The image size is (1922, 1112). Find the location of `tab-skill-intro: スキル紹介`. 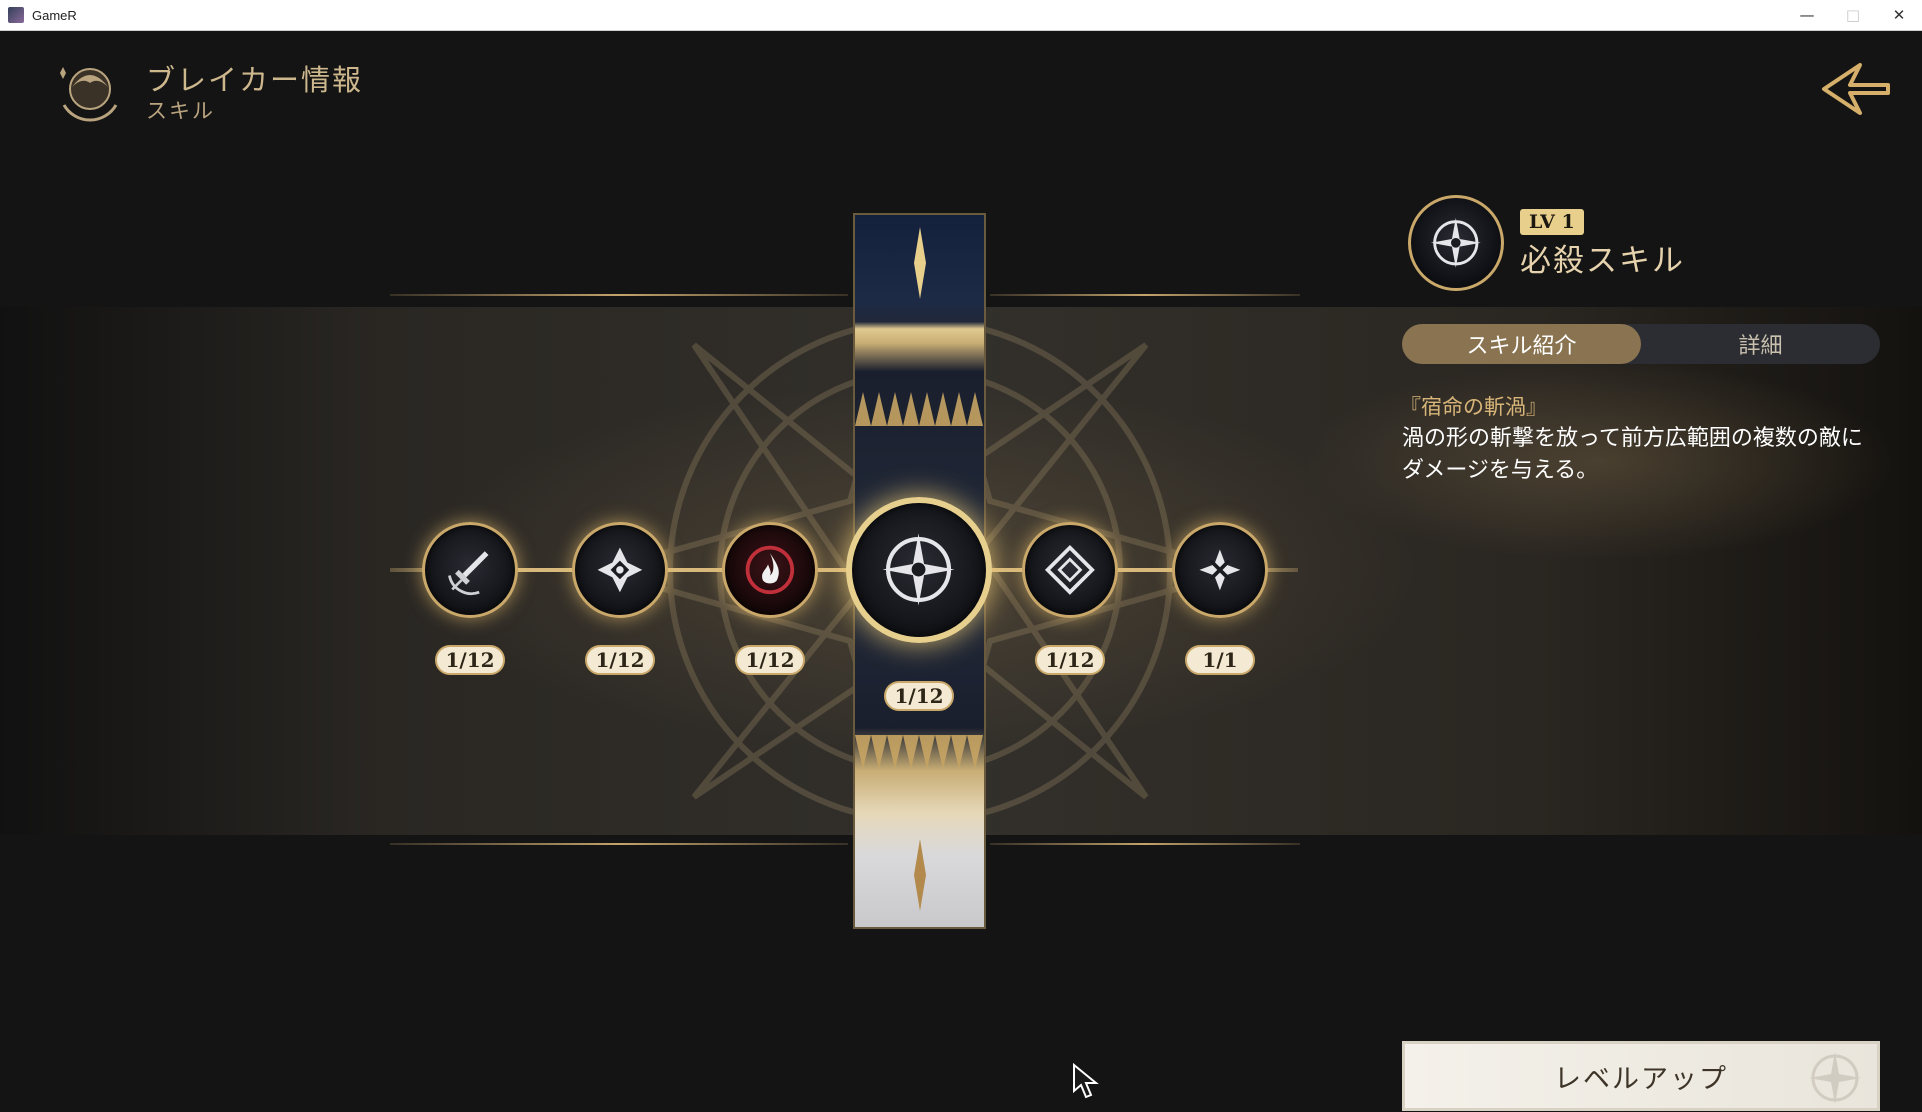

tab-skill-intro: スキル紹介 is located at coordinates (1521, 344).